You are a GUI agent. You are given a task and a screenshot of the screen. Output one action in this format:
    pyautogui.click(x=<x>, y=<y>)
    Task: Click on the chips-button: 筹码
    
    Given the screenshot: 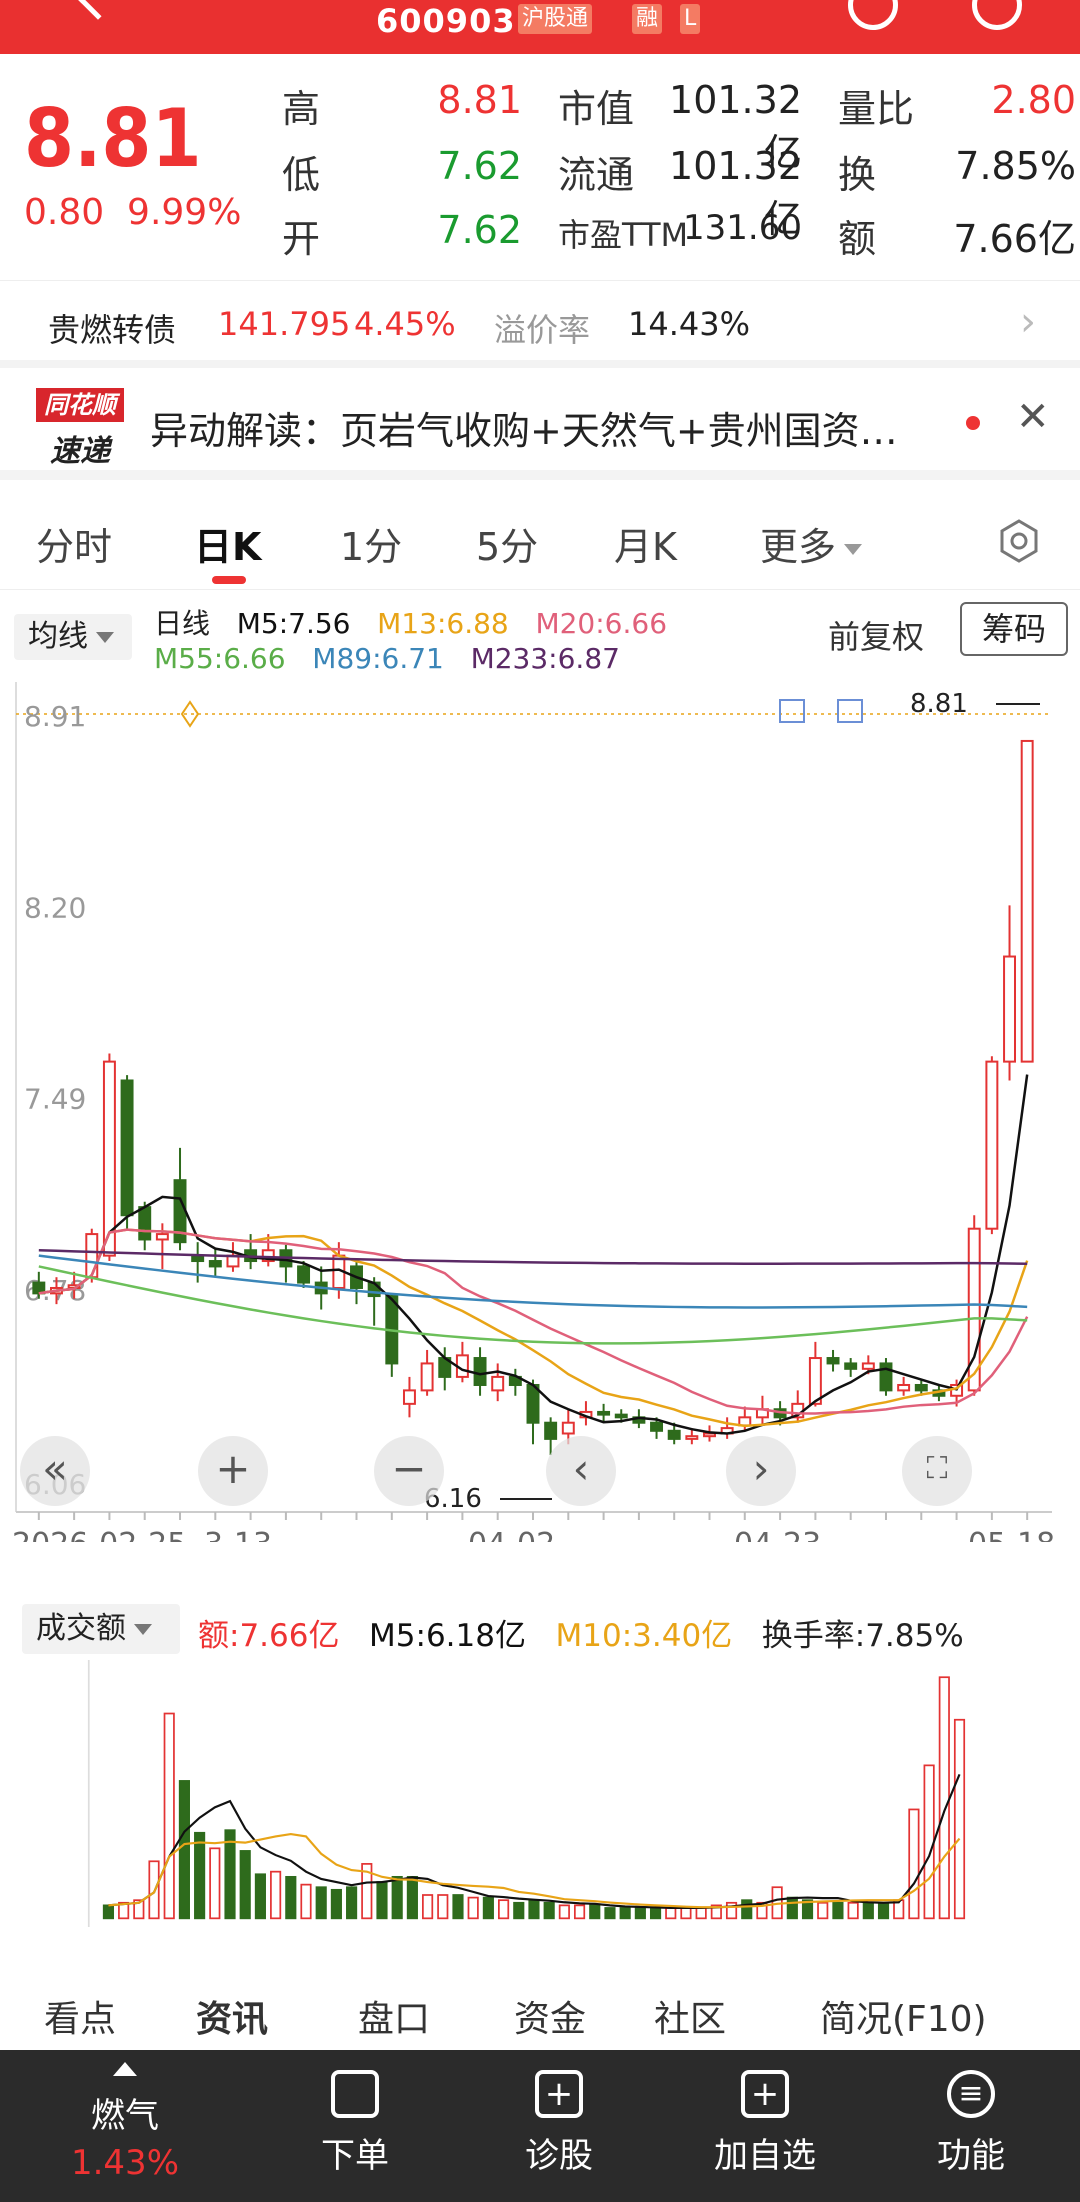 What is the action you would take?
    pyautogui.click(x=1014, y=629)
    